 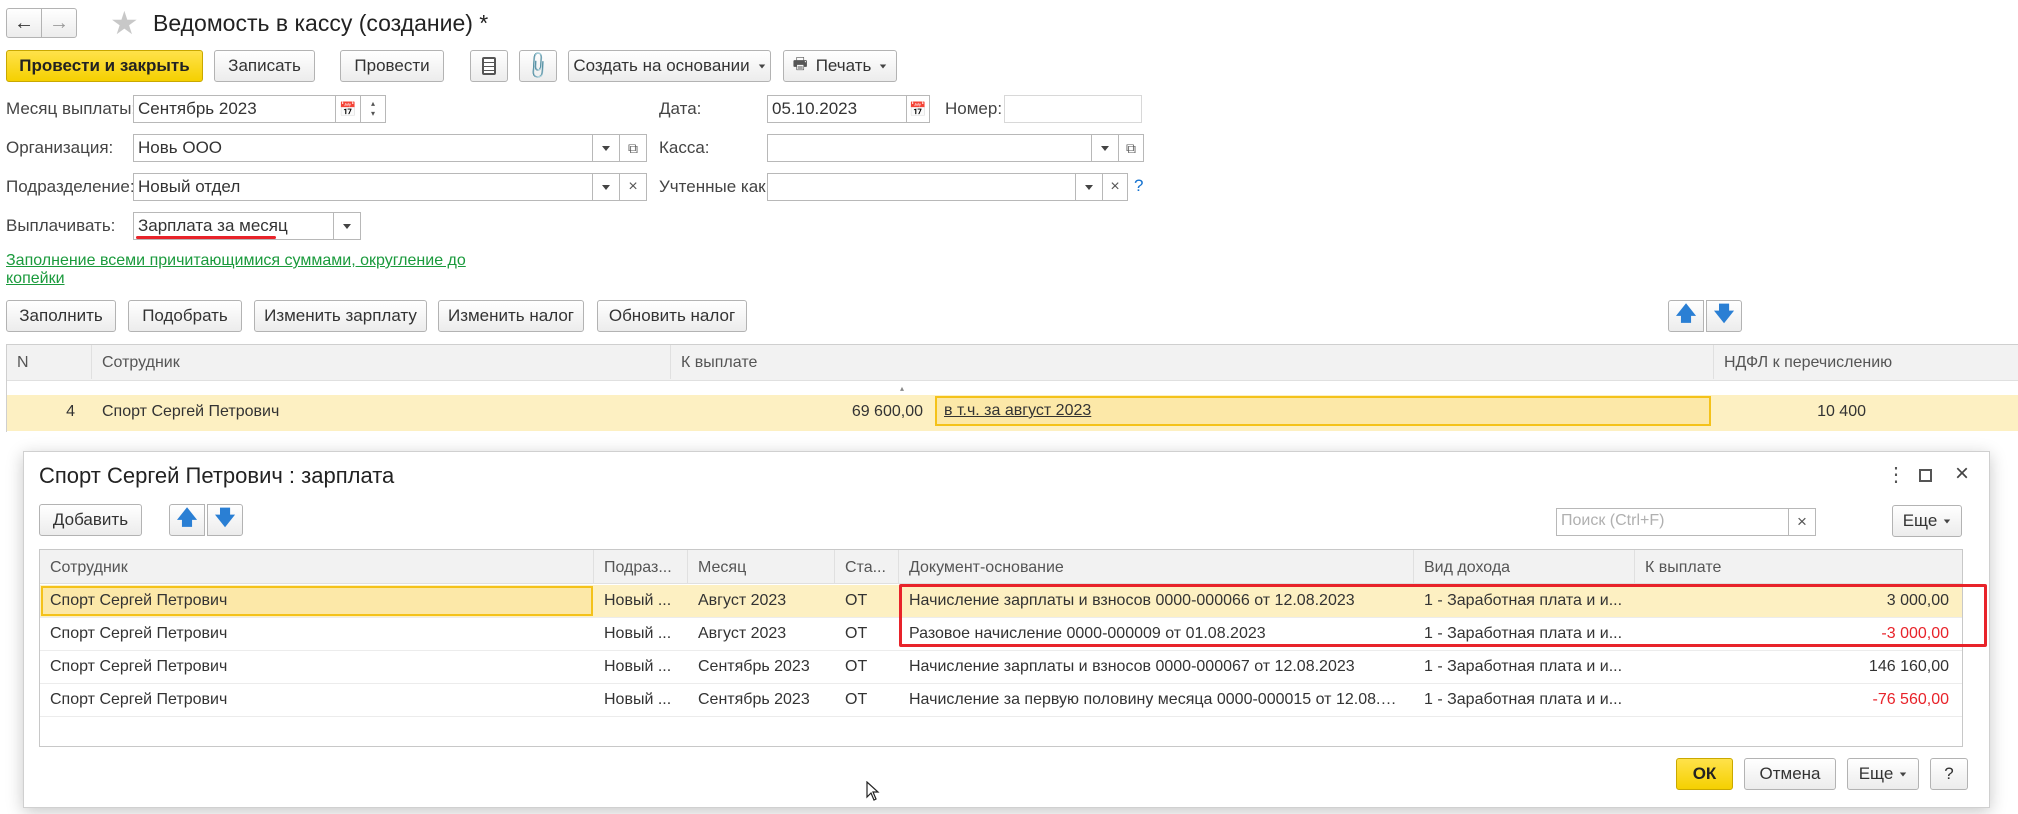 I want to click on dialog-footer-more-button: Еще, so click(x=1883, y=774).